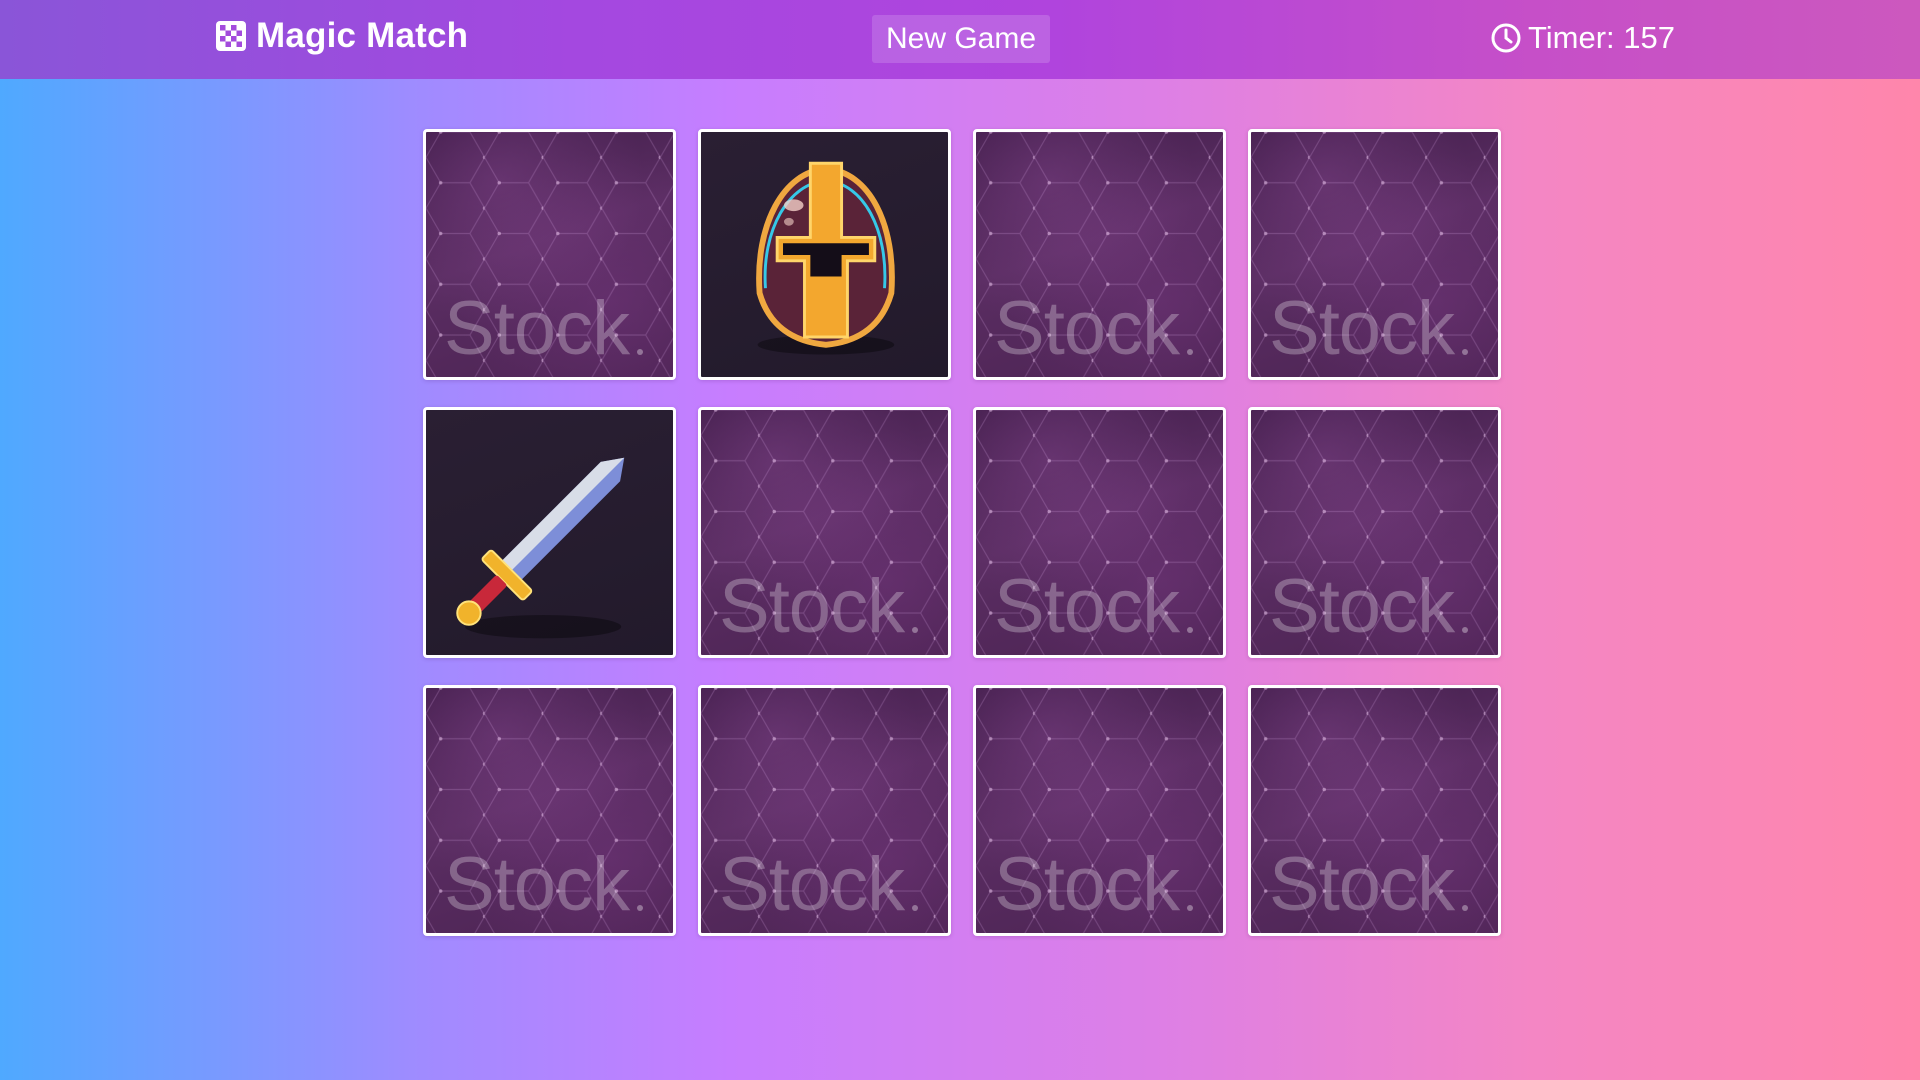 The width and height of the screenshot is (1920, 1080). I want to click on brand: Magic Match, so click(342, 36).